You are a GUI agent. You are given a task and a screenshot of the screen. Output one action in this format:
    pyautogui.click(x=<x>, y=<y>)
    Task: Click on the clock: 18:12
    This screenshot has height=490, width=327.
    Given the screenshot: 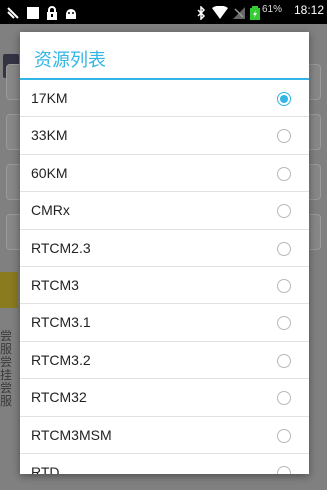 What is the action you would take?
    pyautogui.click(x=308, y=10)
    